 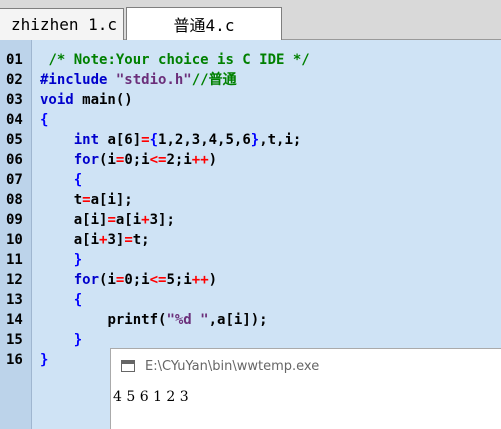 I want to click on code-line: int a[6]={1,2,3,4,5,6},t,i;, so click(x=171, y=140).